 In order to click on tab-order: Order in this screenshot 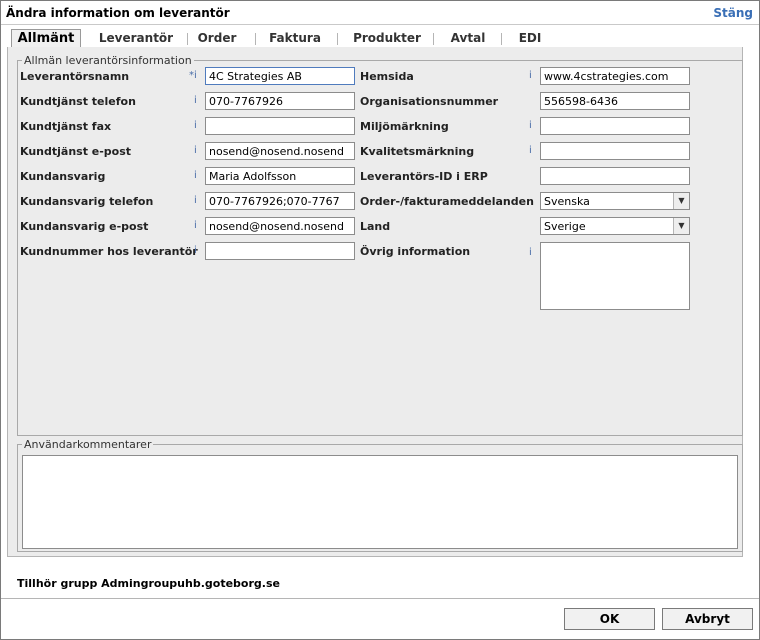, I will do `click(217, 39)`.